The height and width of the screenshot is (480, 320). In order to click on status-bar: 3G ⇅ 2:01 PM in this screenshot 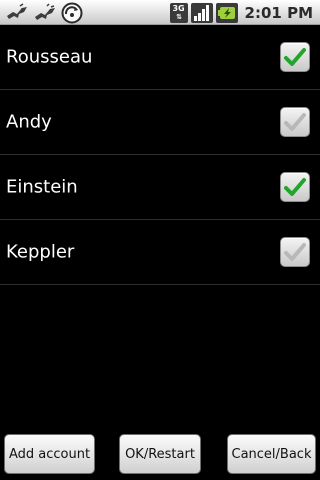, I will do `click(160, 12)`.